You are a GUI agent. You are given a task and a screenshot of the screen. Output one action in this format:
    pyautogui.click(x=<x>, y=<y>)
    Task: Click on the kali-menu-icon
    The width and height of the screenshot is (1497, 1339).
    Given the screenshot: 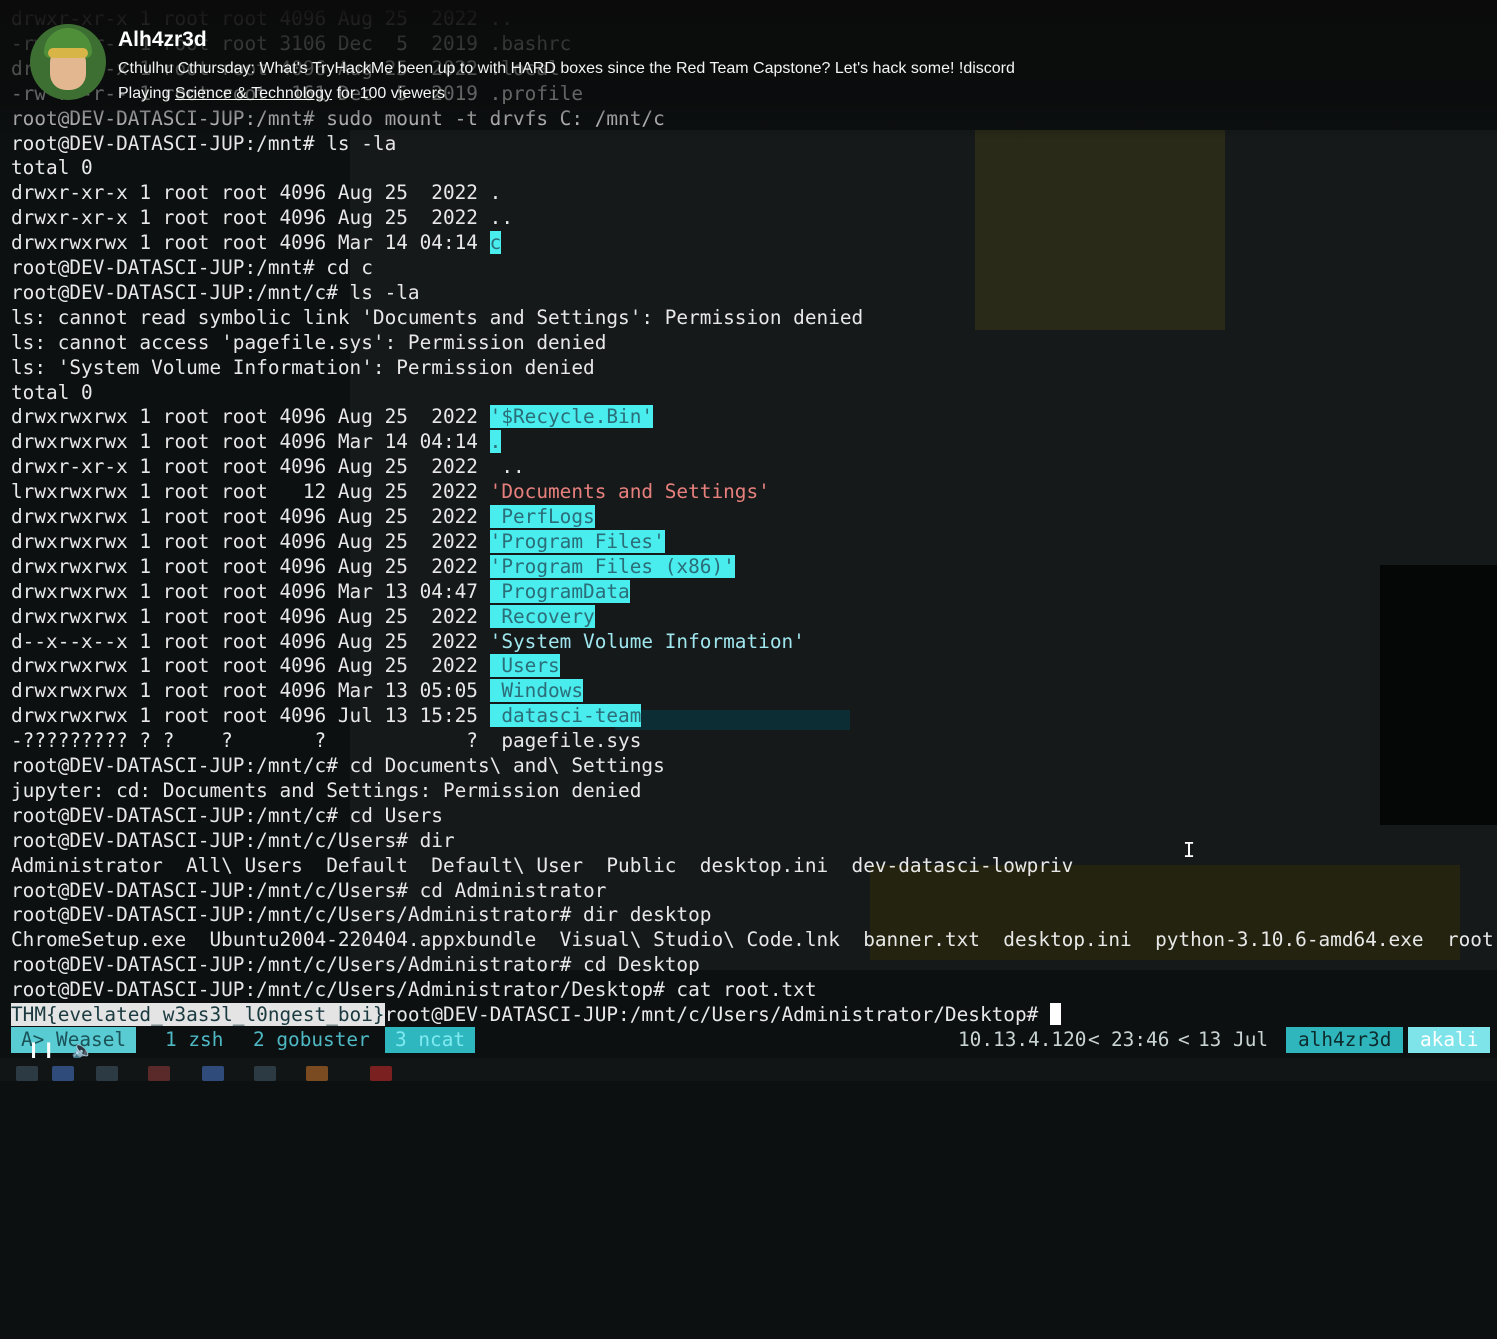 What is the action you would take?
    pyautogui.click(x=27, y=1073)
    